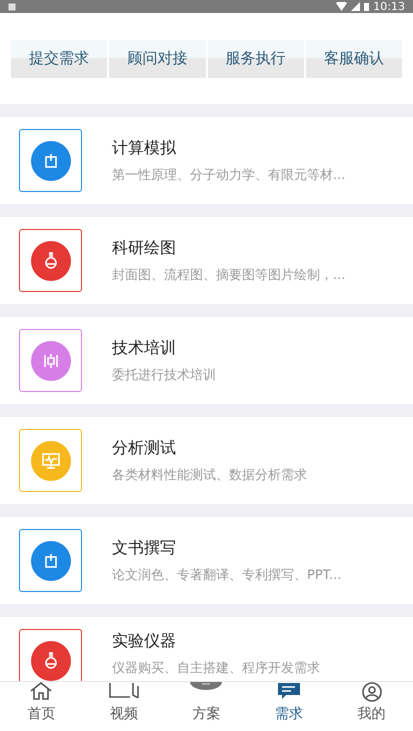 The width and height of the screenshot is (413, 731). Describe the element at coordinates (355, 6) in the screenshot. I see `signal-icon` at that location.